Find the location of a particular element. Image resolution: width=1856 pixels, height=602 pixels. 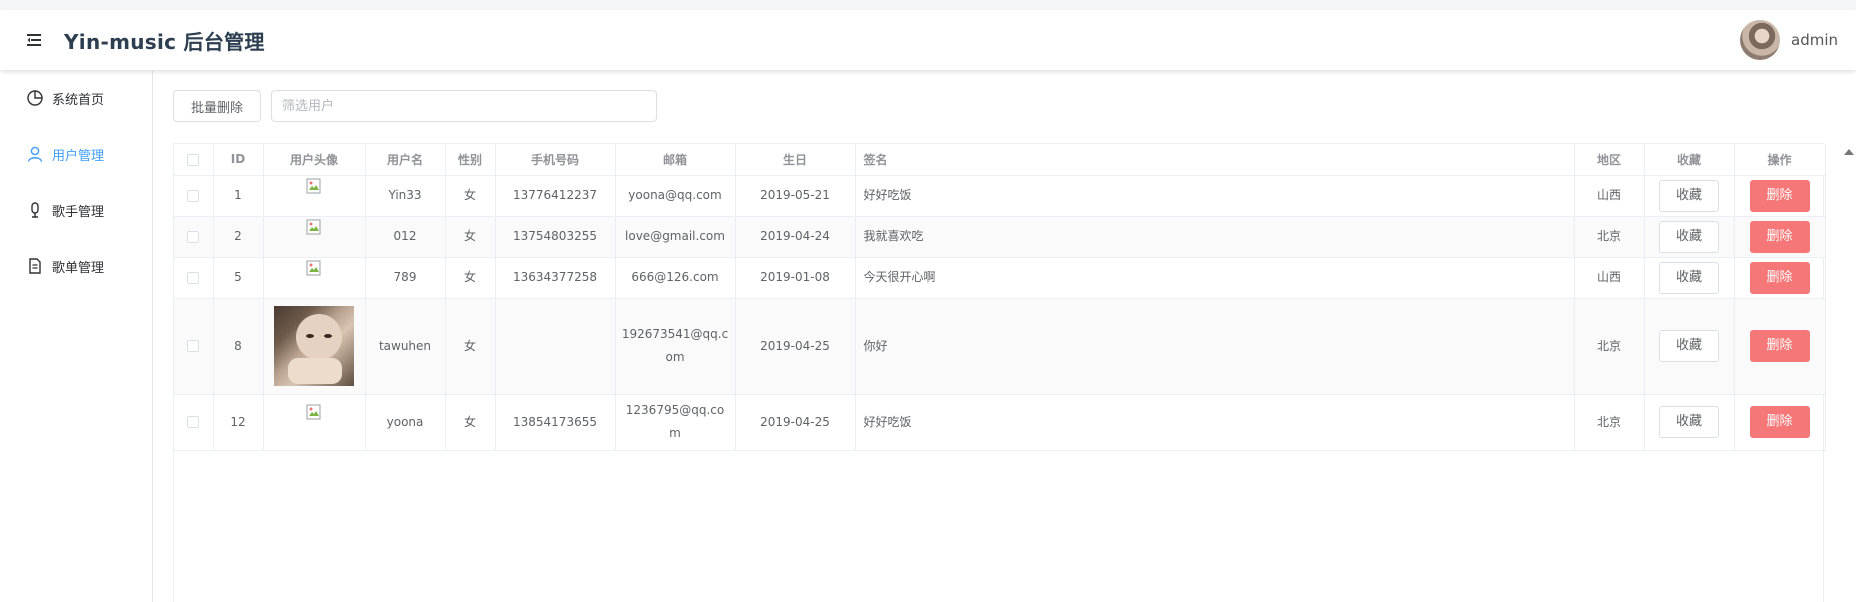

top-header: Yin-music 后台管理 admin is located at coordinates (928, 40).